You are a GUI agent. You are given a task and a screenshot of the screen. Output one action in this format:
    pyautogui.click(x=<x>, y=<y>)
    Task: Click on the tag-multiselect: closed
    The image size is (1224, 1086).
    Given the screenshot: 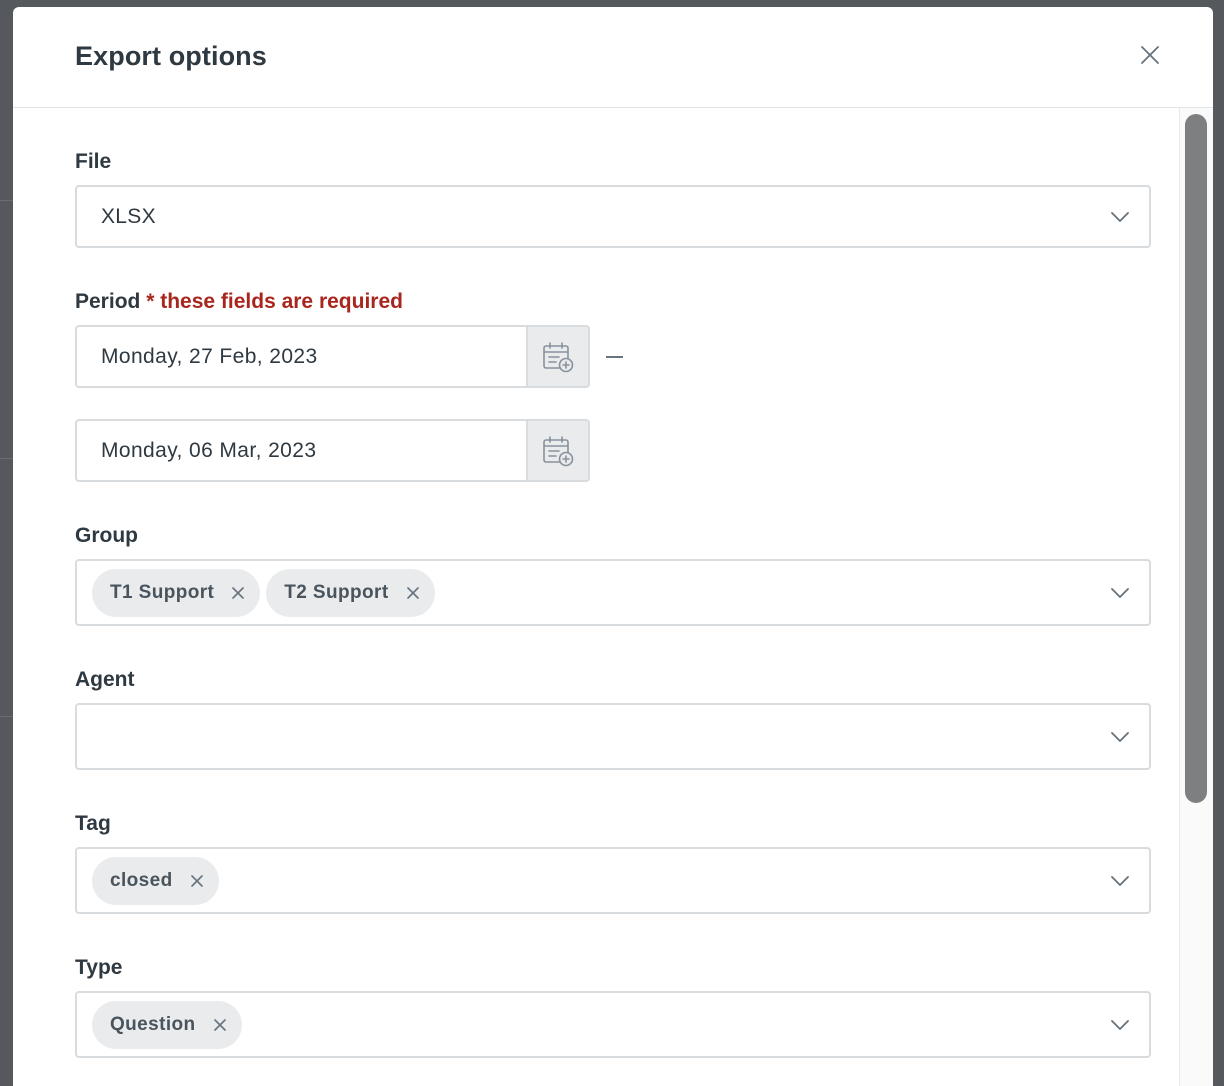 What is the action you would take?
    pyautogui.click(x=613, y=880)
    